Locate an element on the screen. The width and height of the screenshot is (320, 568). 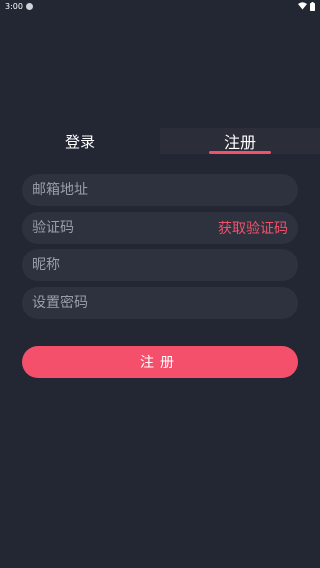
tab-login-label: 登录 is located at coordinates (79, 141).